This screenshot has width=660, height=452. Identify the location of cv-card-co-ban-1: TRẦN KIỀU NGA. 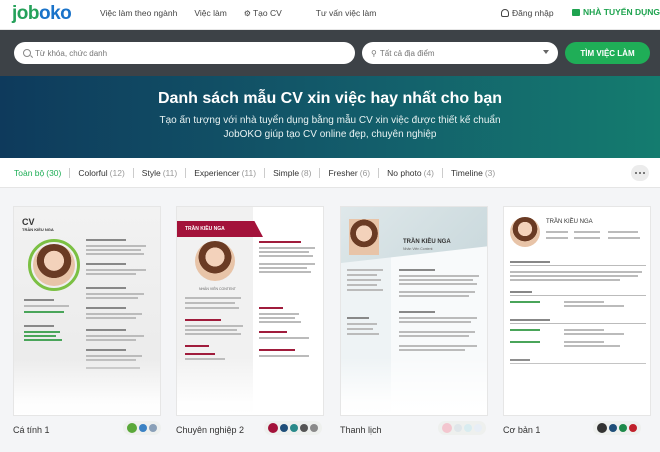
(577, 311).